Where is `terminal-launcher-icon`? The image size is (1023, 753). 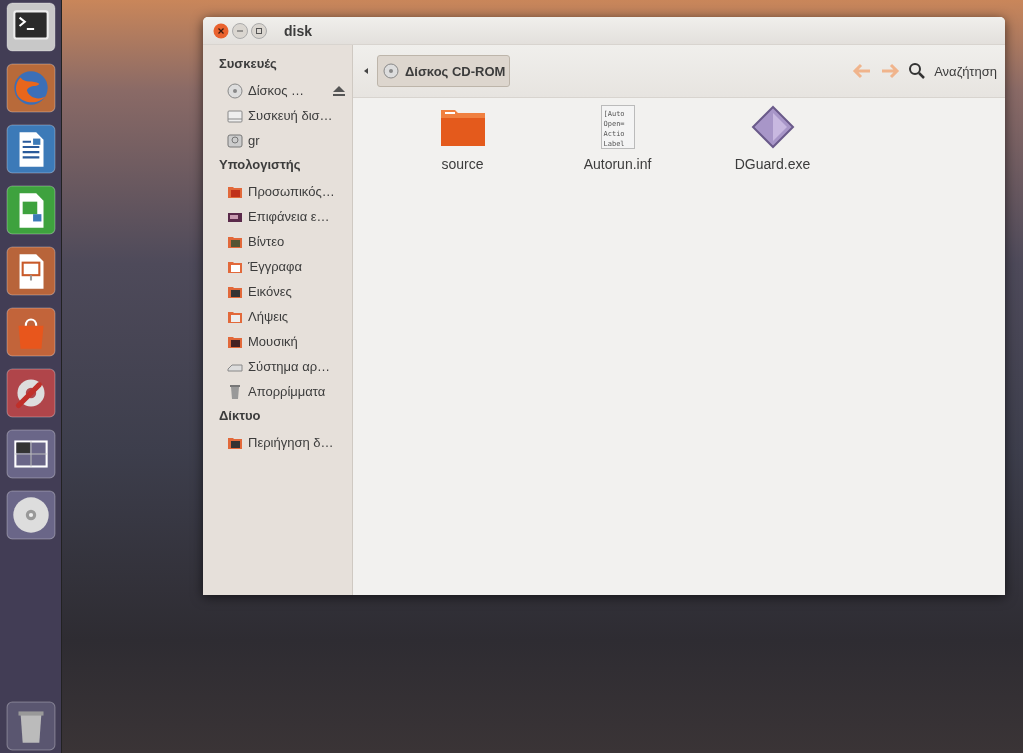
terminal-launcher-icon is located at coordinates (30, 27).